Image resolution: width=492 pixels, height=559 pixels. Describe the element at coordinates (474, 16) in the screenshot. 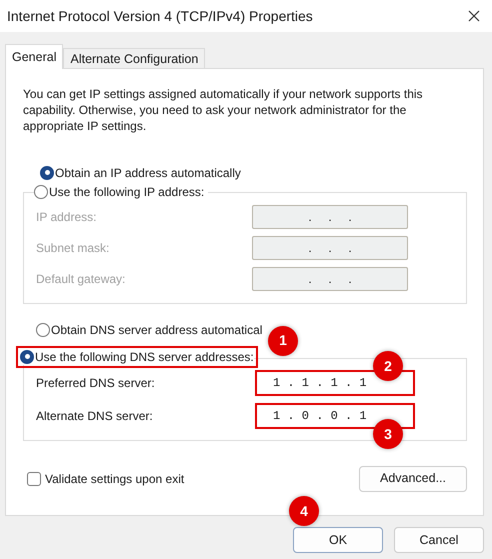

I see `close-icon` at that location.